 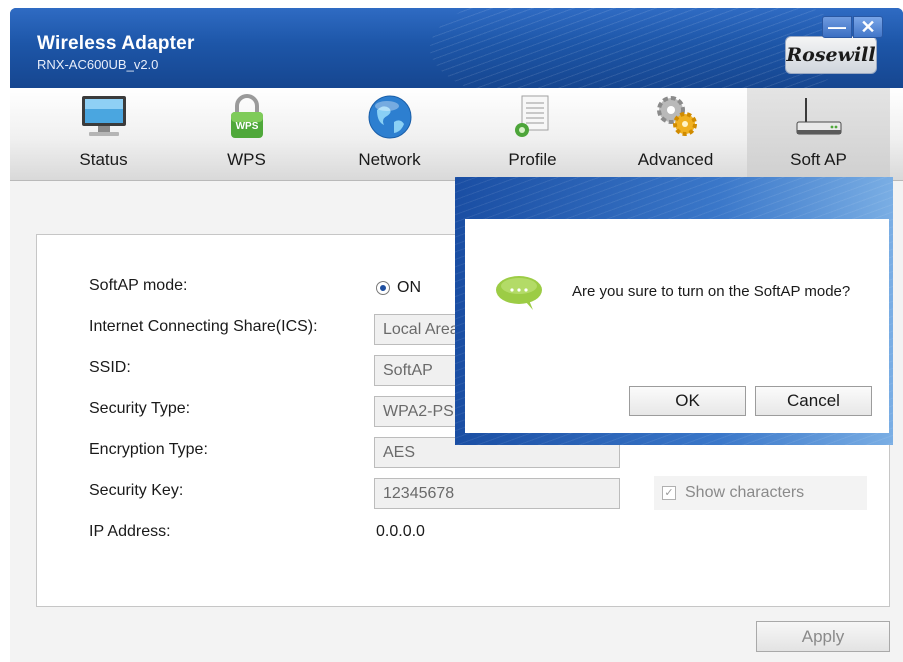 What do you see at coordinates (519, 293) in the screenshot?
I see `chat-bubble-icon` at bounding box center [519, 293].